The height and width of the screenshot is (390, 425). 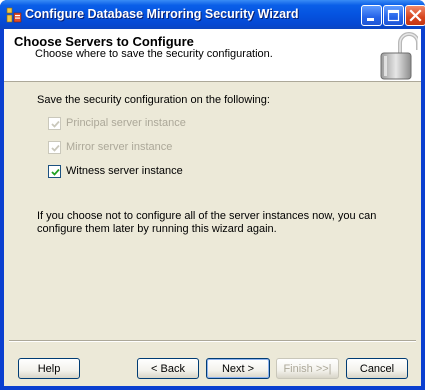 I want to click on minimize-button, so click(x=371, y=15).